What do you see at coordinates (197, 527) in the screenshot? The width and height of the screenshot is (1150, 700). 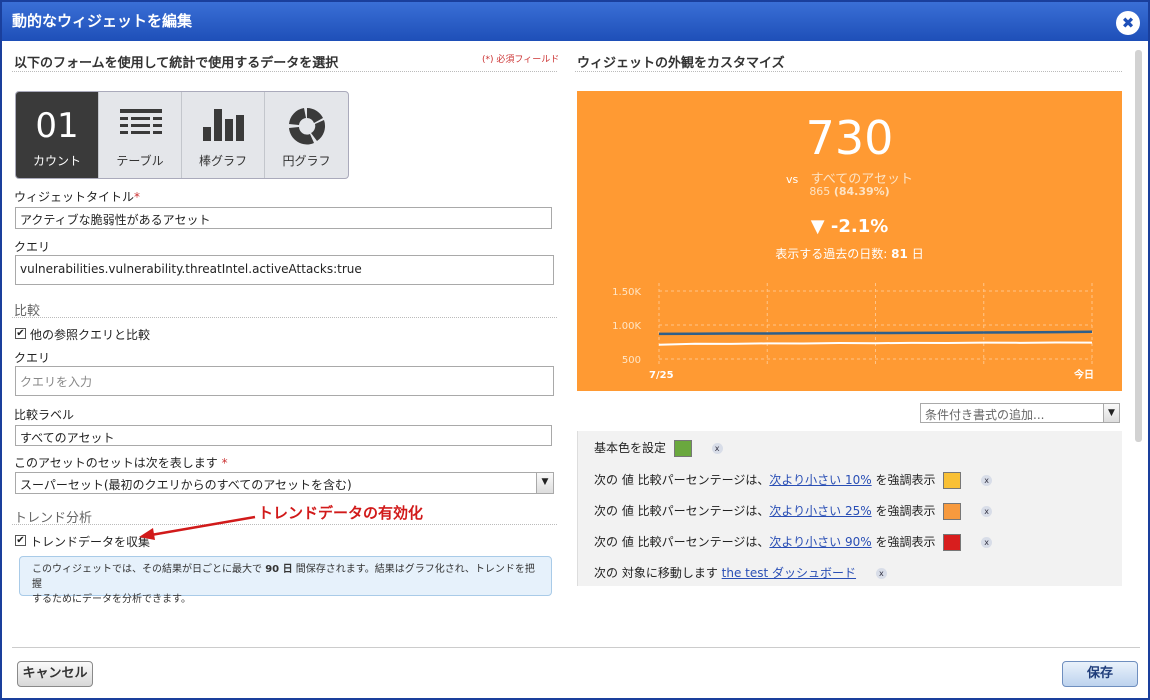 I see `annotation-arrow-icon` at bounding box center [197, 527].